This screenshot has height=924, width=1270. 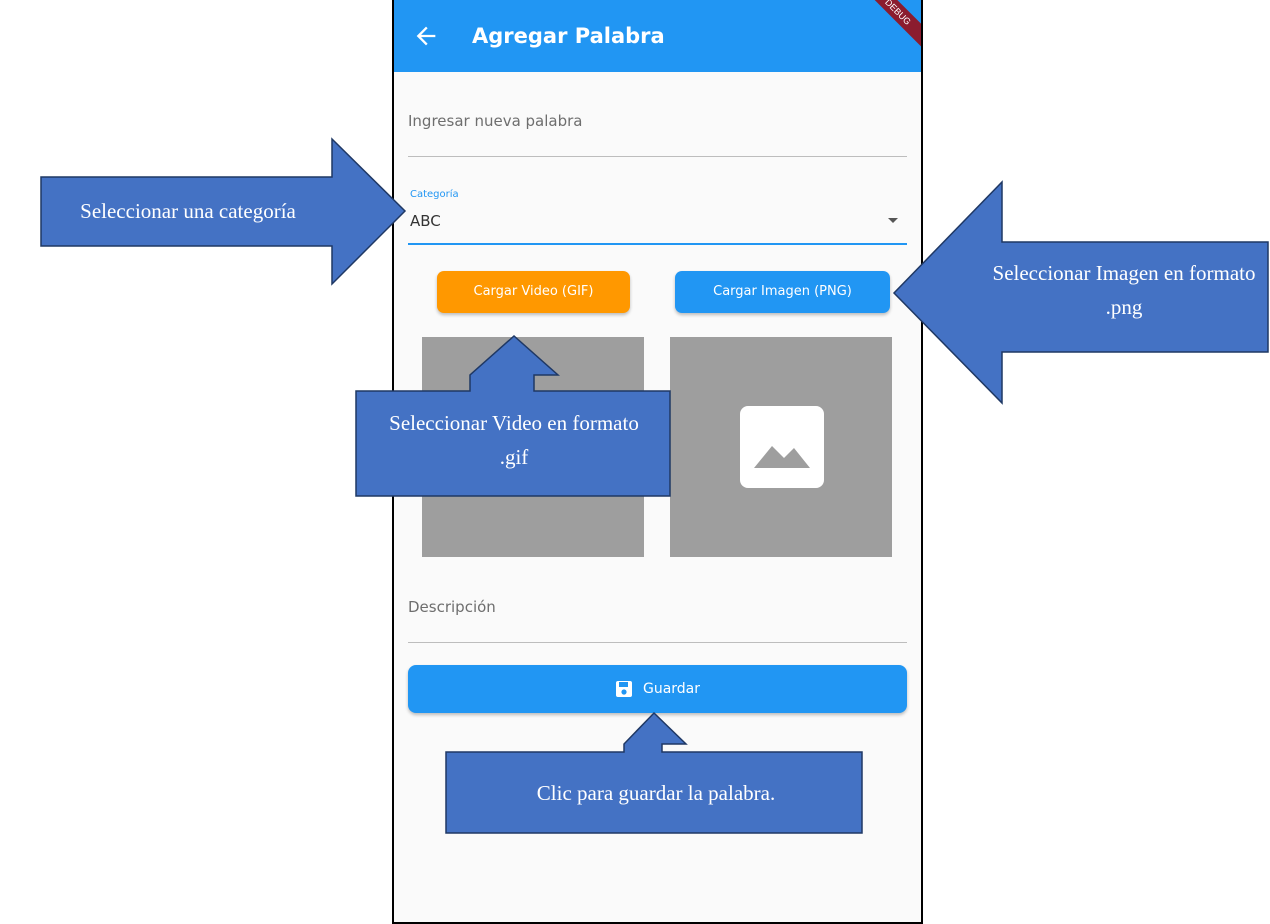 I want to click on save-callout-text: Clic para guardar la palabra., so click(x=656, y=793).